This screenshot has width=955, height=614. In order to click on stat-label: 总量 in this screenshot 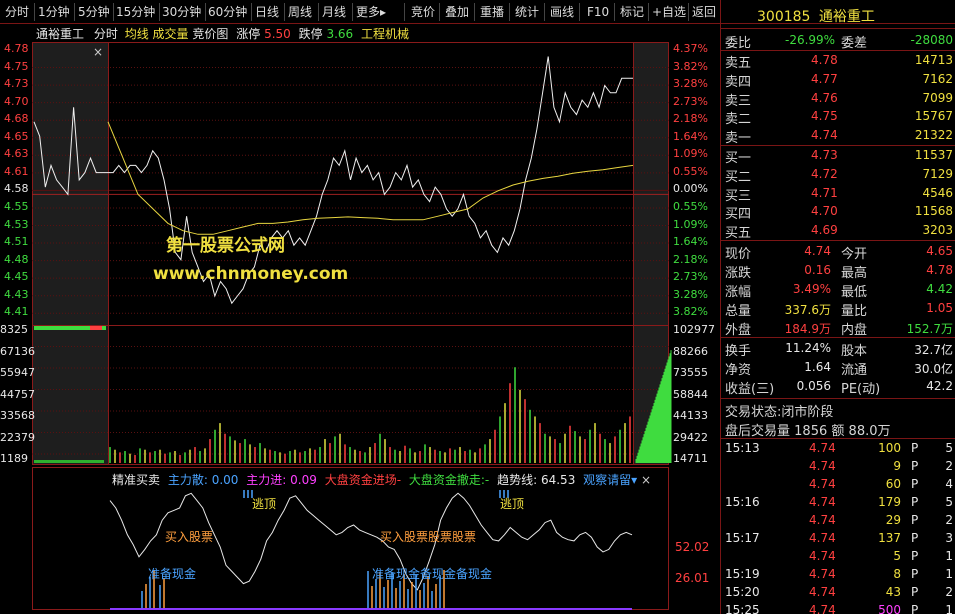, I will do `click(738, 311)`.